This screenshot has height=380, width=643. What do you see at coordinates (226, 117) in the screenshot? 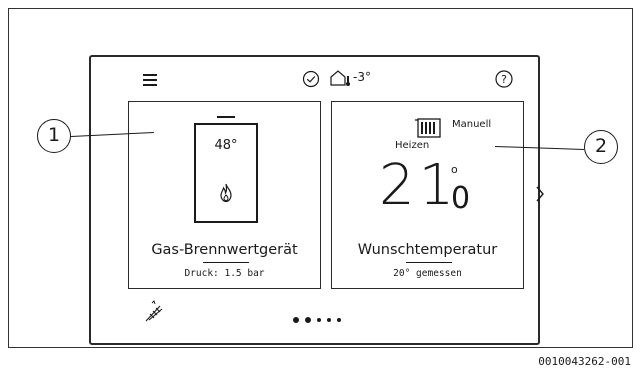
I see `boiler-cap` at bounding box center [226, 117].